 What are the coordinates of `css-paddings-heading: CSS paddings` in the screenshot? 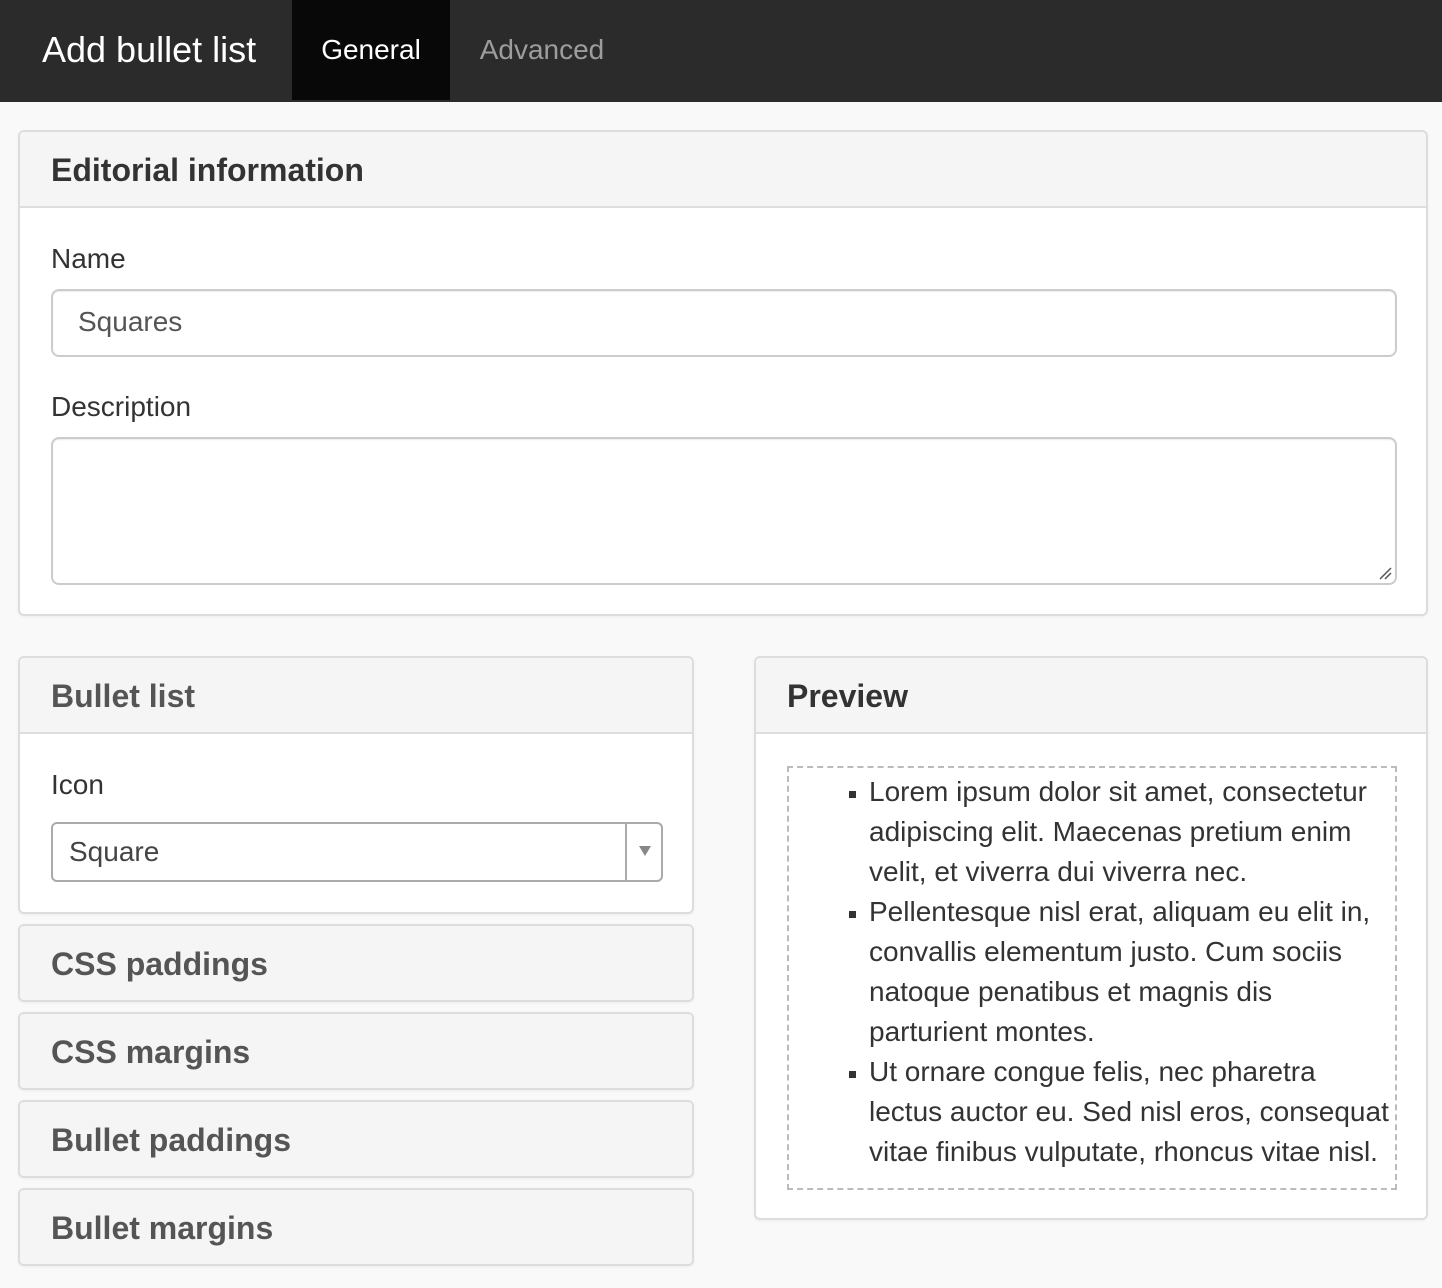 It's located at (356, 963).